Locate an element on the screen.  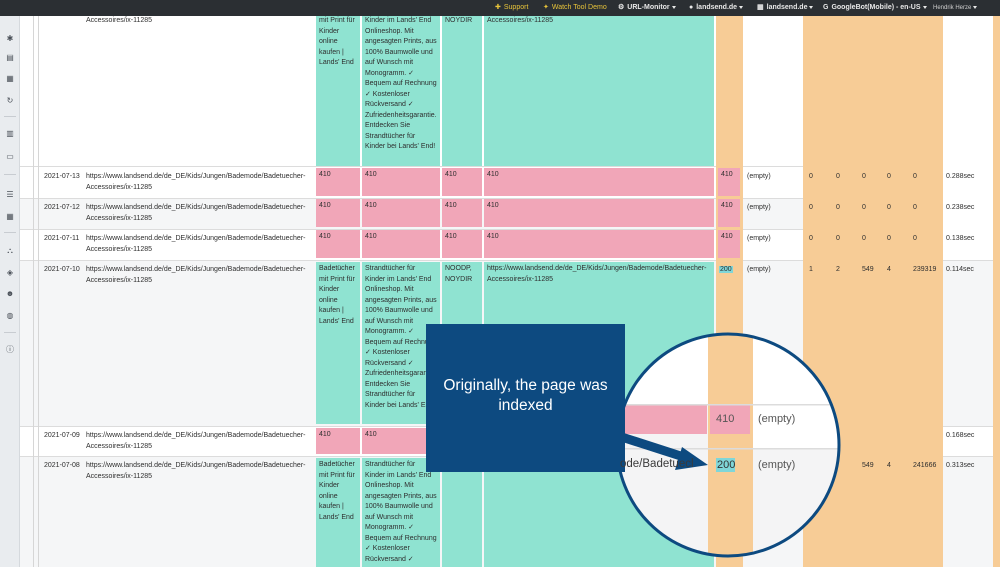
zoom-status-200: 200 is located at coordinates (726, 465).